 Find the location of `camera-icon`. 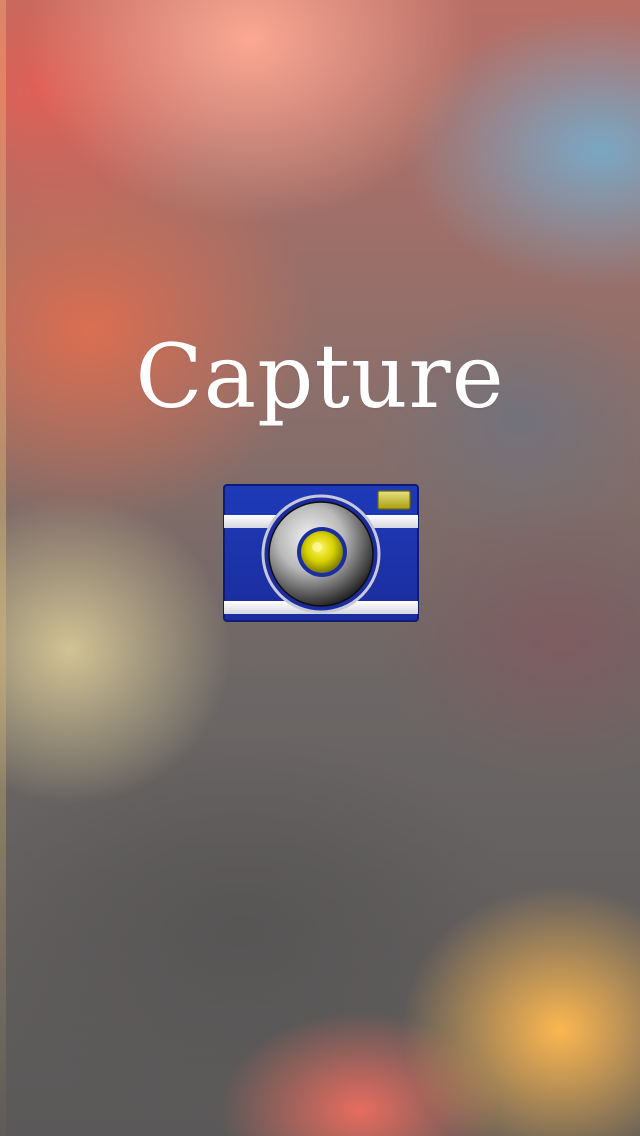

camera-icon is located at coordinates (321, 553).